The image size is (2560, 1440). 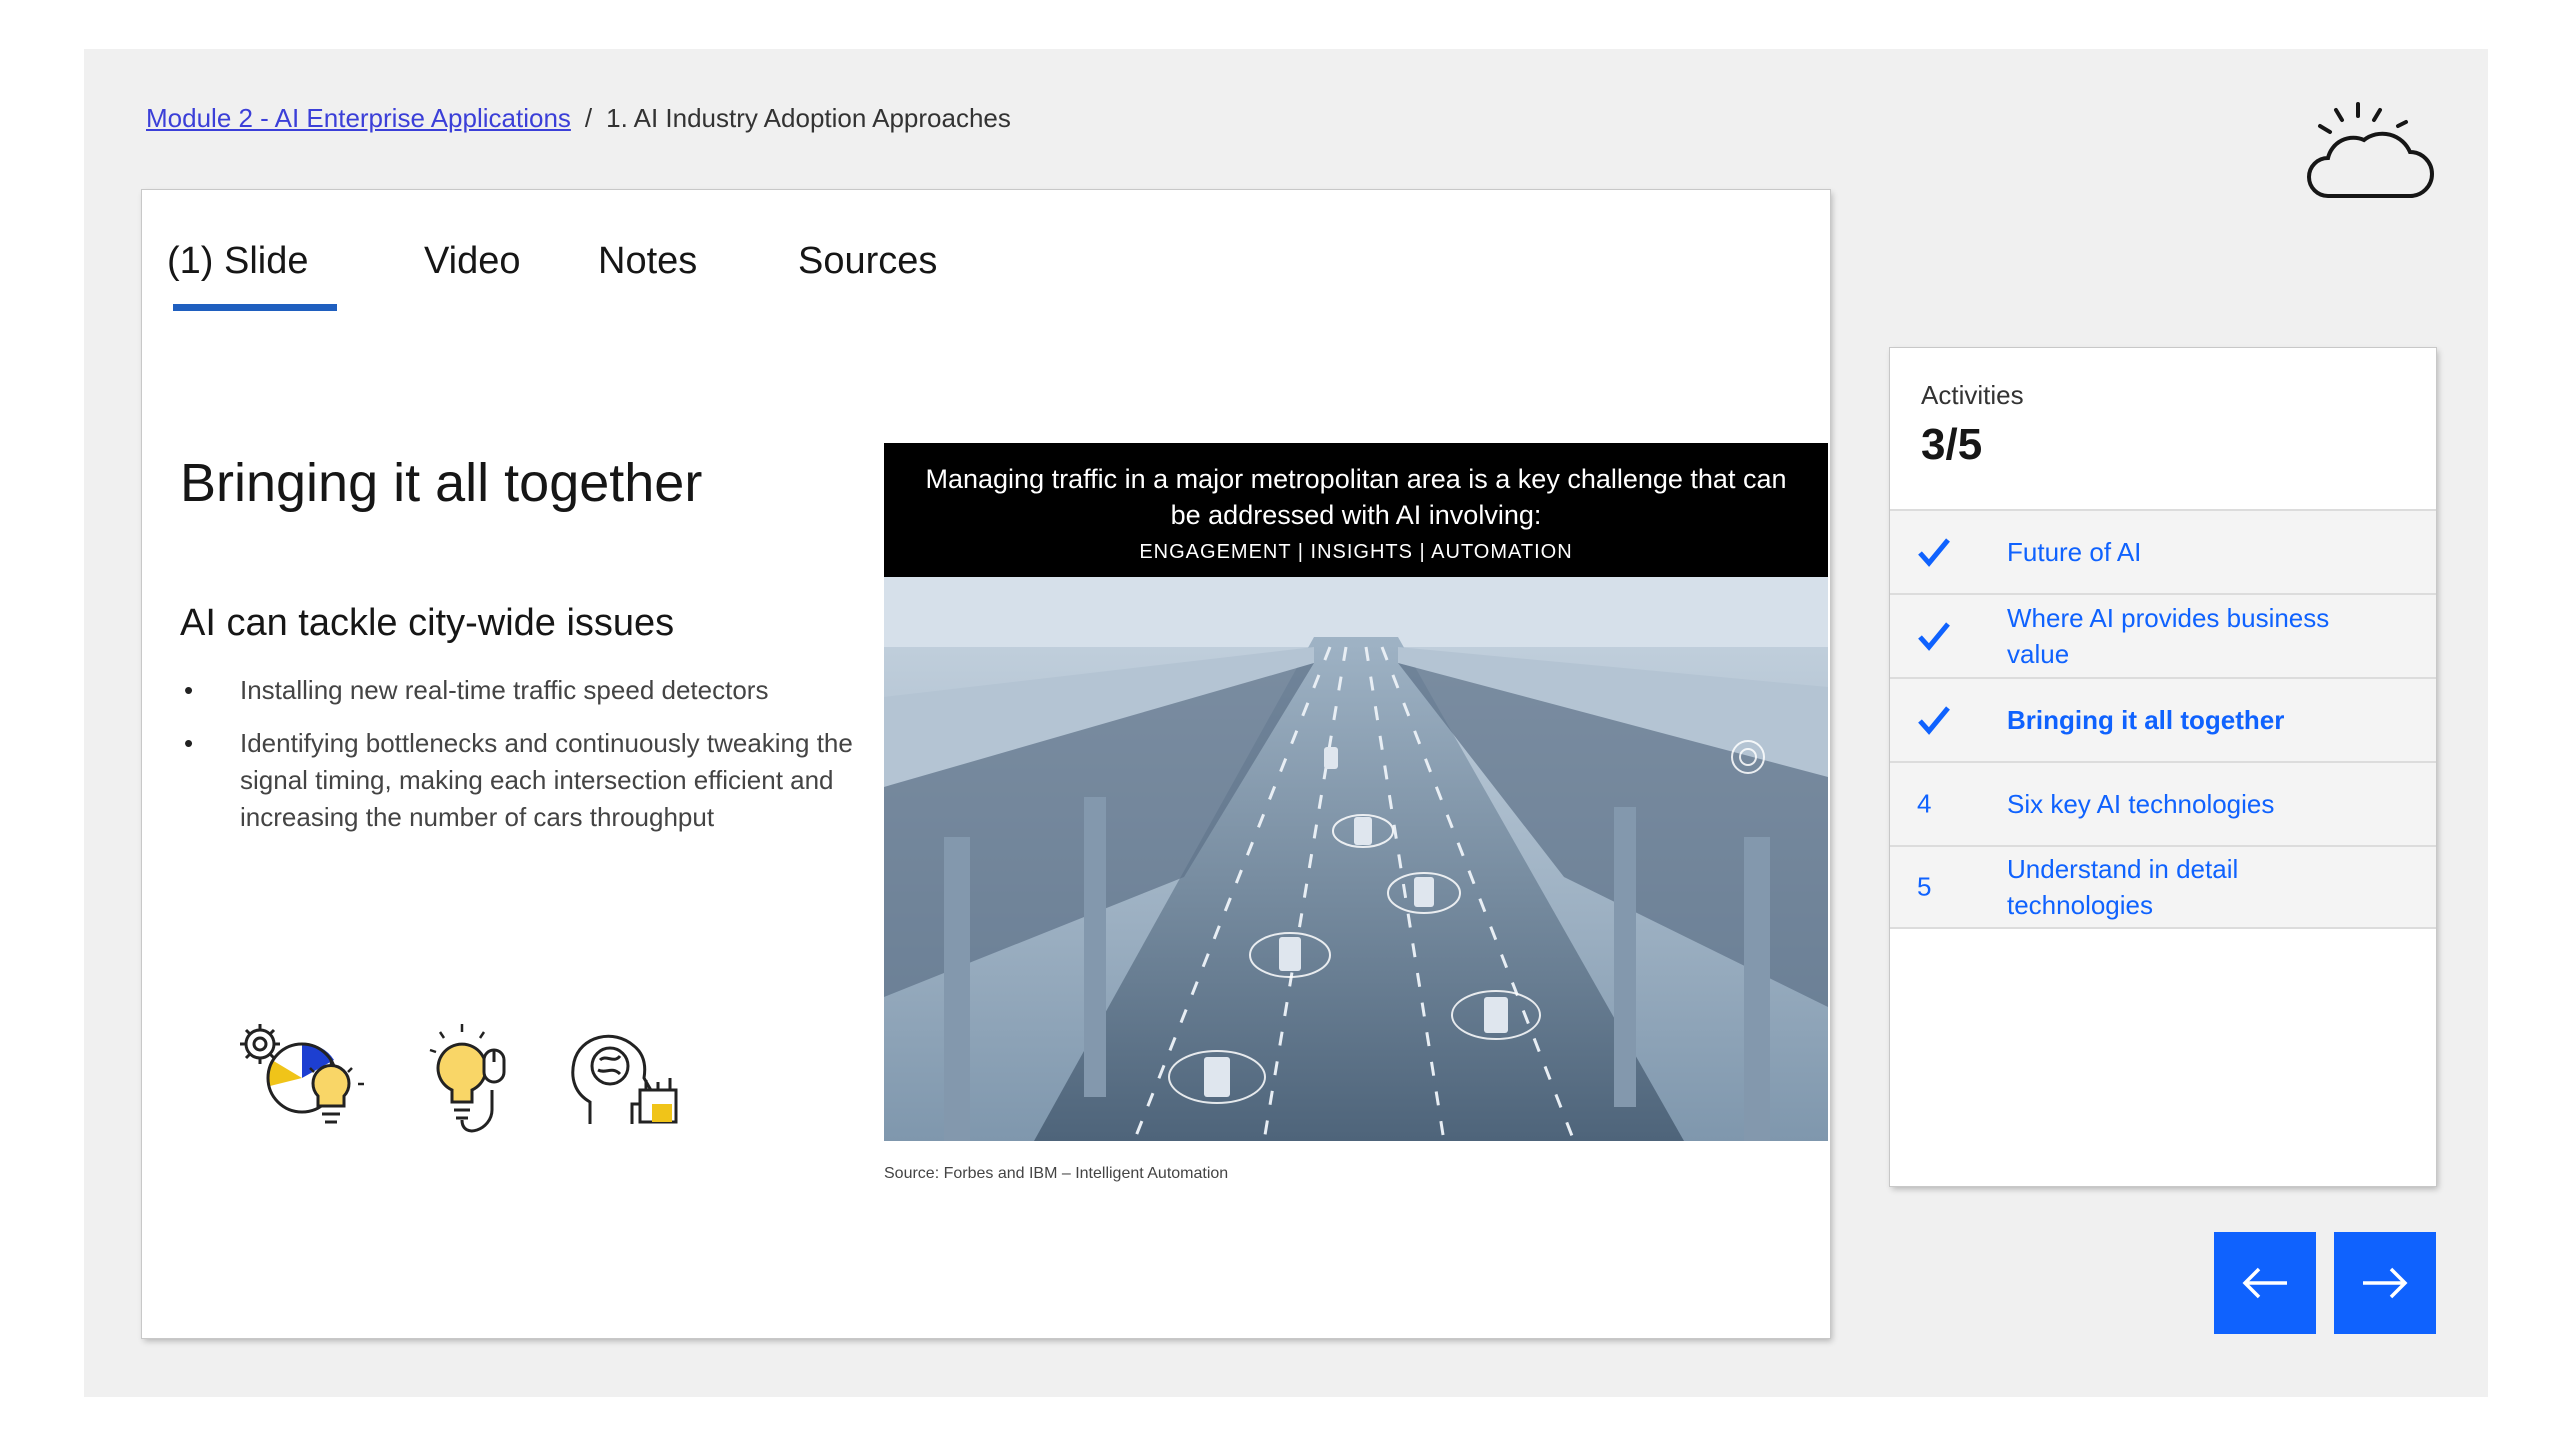 What do you see at coordinates (302, 1074) in the screenshot?
I see `gears-pie-lightbulb-icon` at bounding box center [302, 1074].